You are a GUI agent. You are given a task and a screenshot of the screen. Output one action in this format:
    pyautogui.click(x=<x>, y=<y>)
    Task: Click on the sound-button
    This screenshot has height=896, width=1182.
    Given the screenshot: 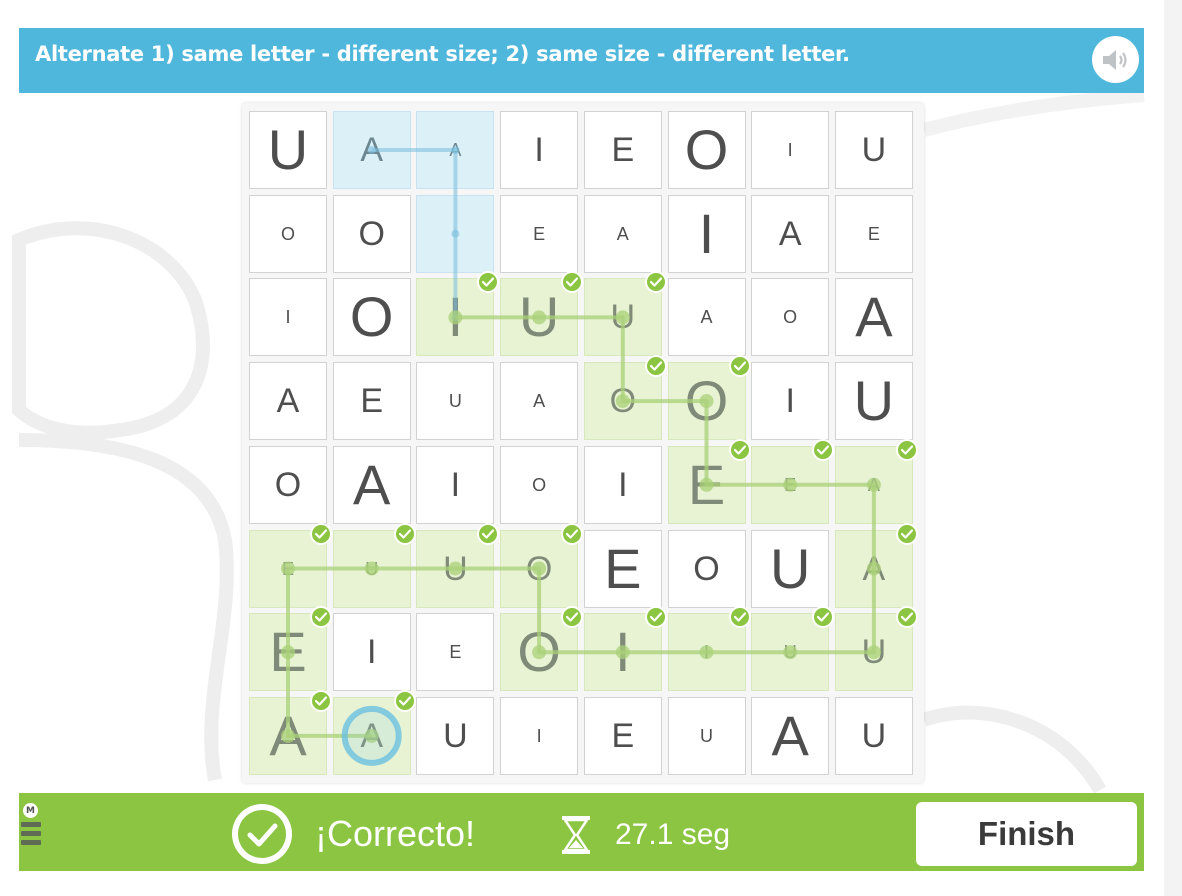 What is the action you would take?
    pyautogui.click(x=1115, y=59)
    